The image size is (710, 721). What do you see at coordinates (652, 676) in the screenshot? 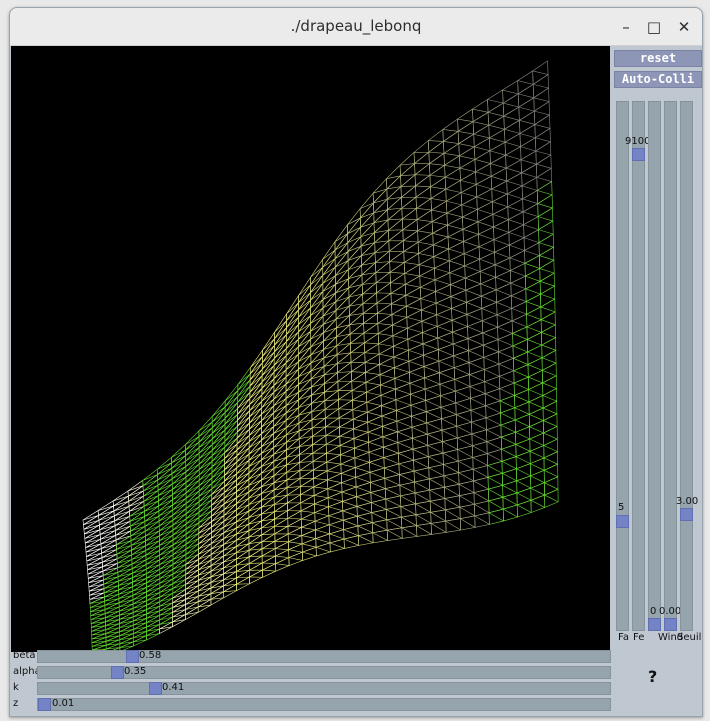
I see `help-button: ?` at bounding box center [652, 676].